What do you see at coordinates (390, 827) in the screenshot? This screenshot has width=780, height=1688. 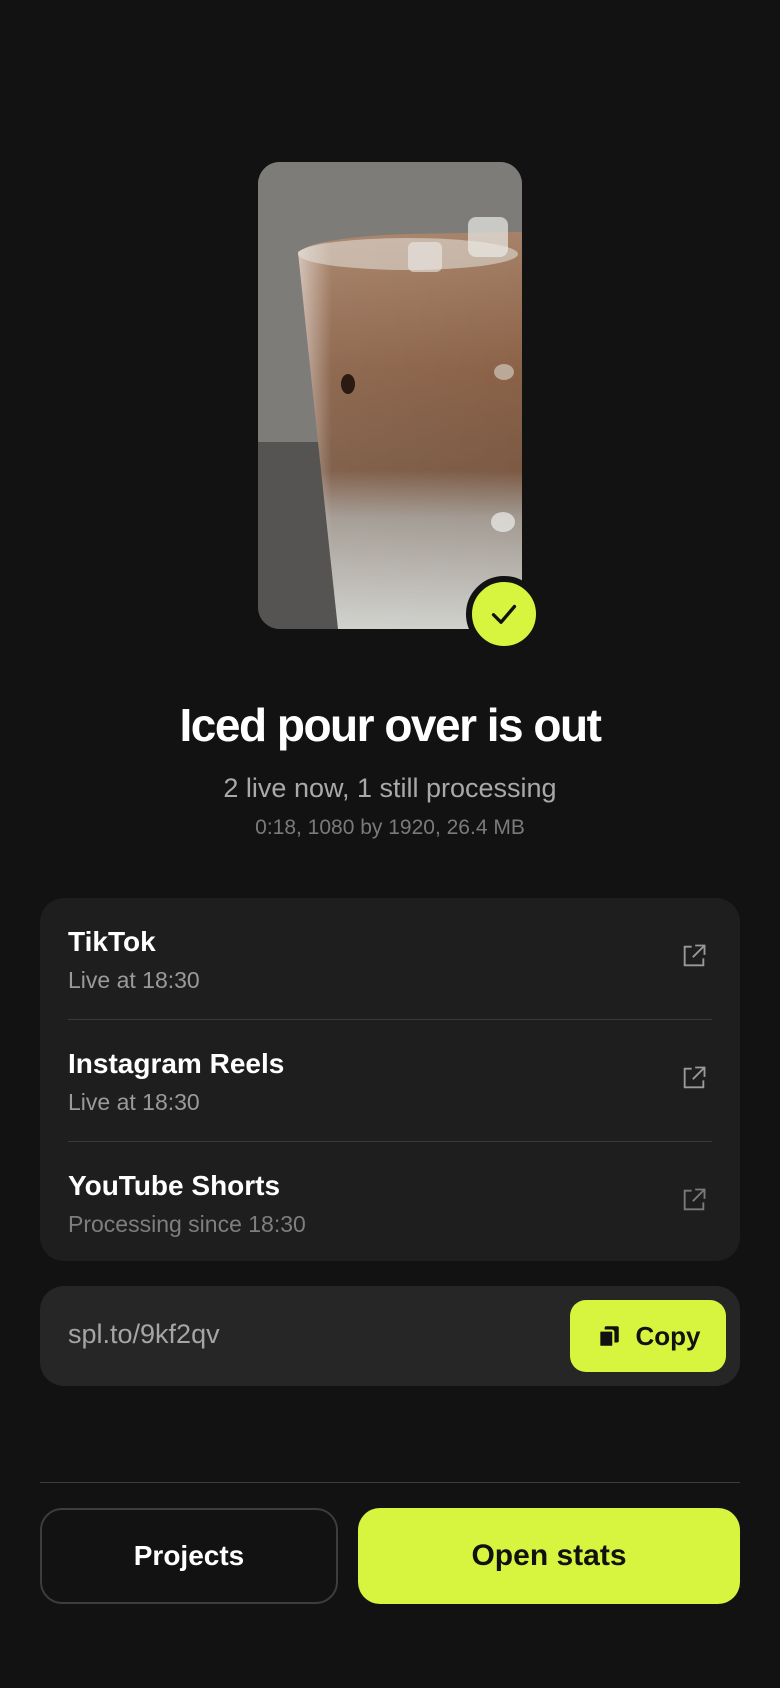 I see `video-metadata: 0:18, 1080 by 1920, 26.4 MB` at bounding box center [390, 827].